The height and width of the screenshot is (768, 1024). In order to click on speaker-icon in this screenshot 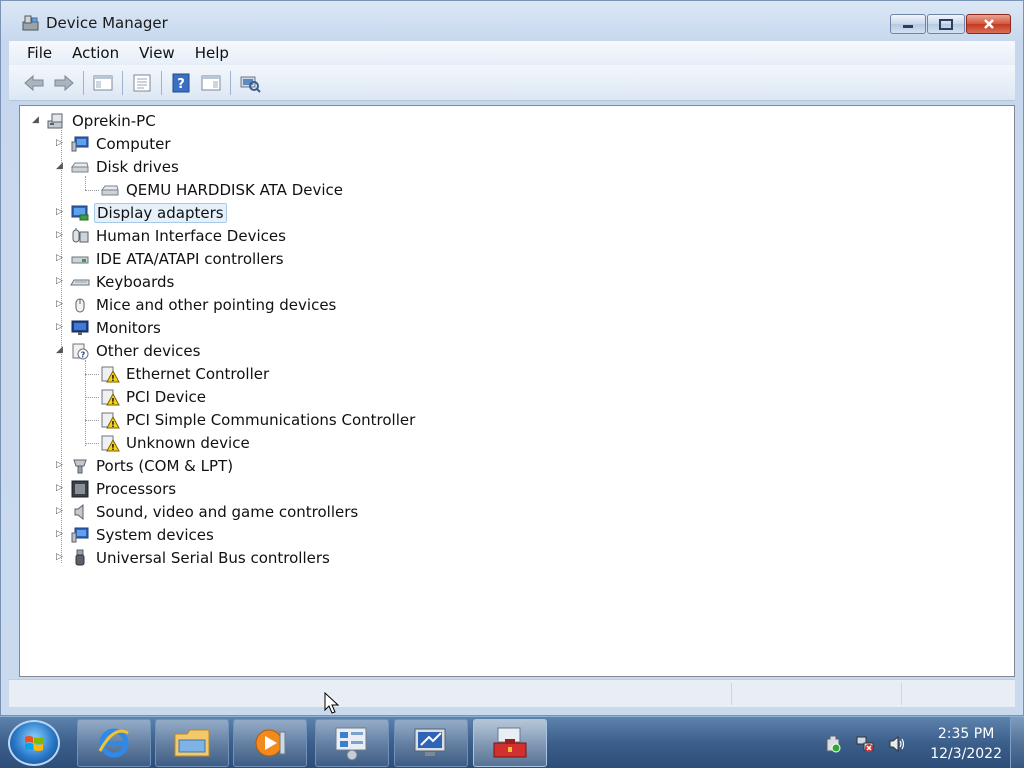, I will do `click(79, 511)`.